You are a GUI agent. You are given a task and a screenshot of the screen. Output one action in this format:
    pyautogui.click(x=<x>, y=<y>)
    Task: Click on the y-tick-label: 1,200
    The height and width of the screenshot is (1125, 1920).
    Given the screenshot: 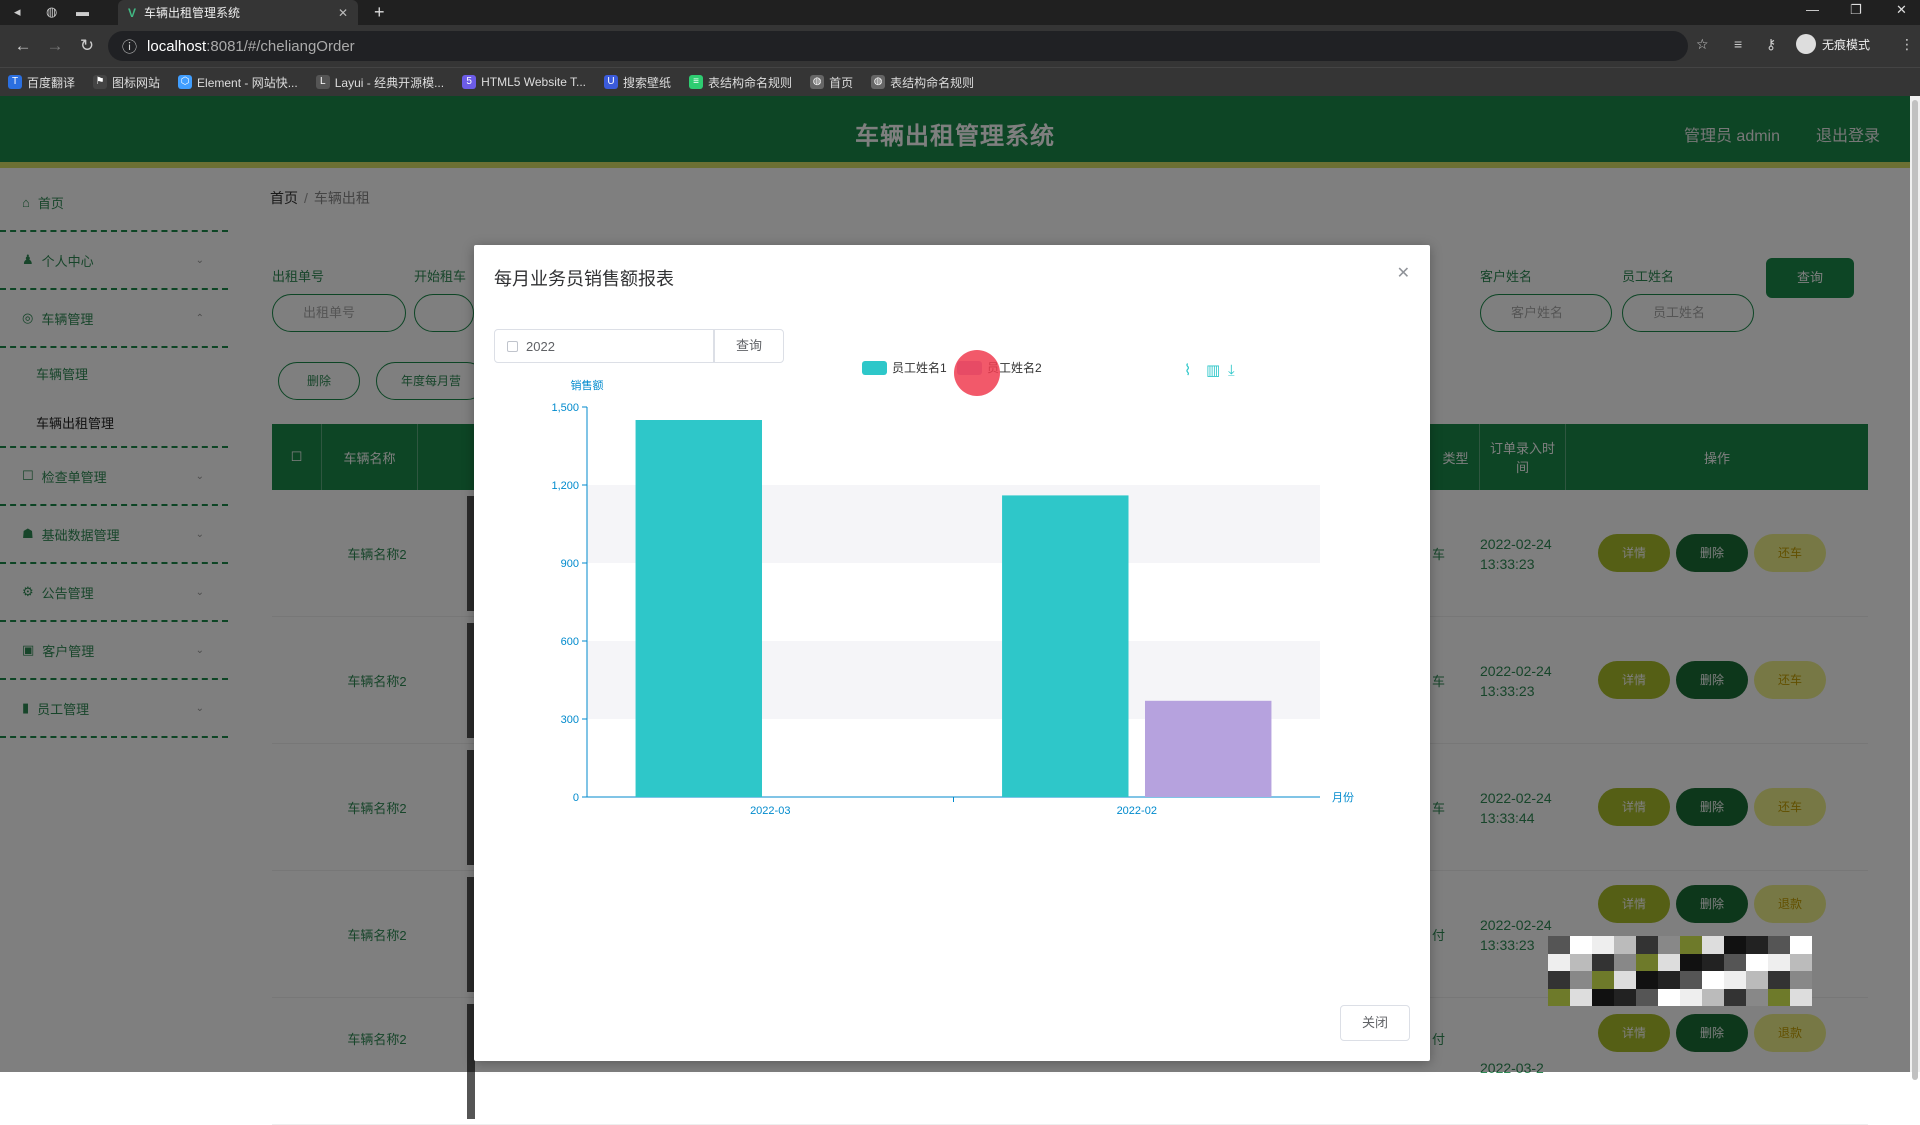 What is the action you would take?
    pyautogui.click(x=565, y=486)
    